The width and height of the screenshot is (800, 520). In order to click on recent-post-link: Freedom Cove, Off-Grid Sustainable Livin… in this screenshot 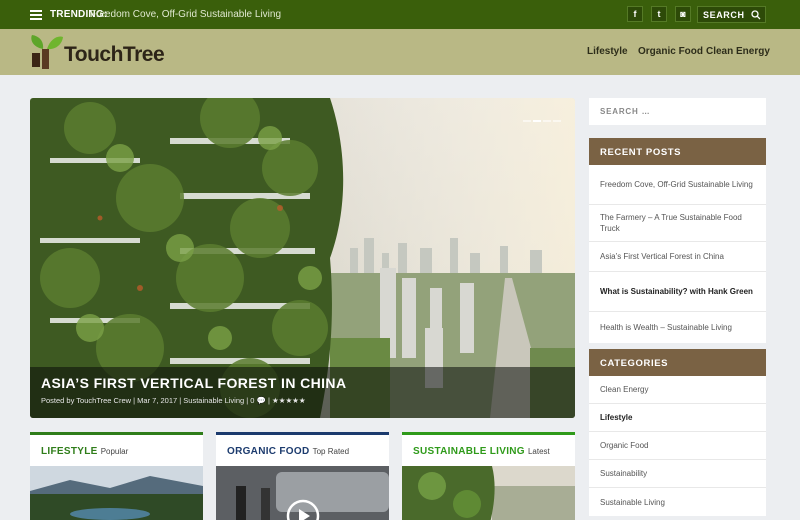, I will do `click(677, 185)`.